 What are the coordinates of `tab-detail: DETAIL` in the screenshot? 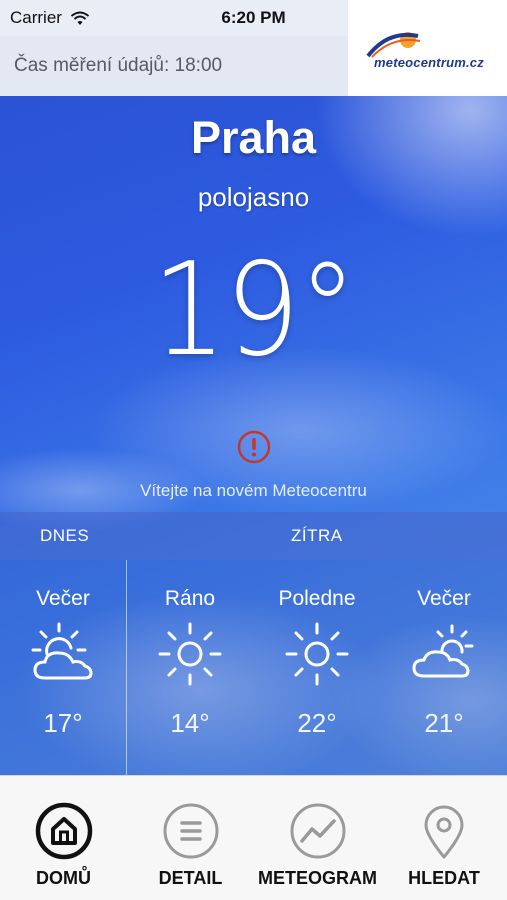 It's located at (190, 838).